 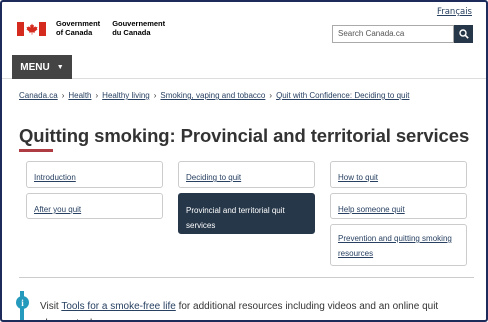 I want to click on nav-card-provincial-active: Provincial and territorial quit services, so click(x=246, y=213).